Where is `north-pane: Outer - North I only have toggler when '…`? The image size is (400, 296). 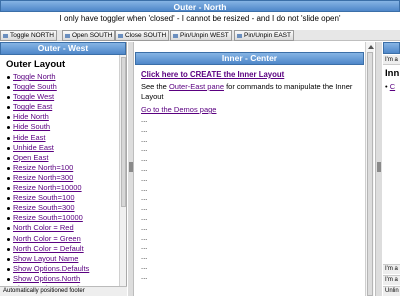 north-pane: Outer - North I only have toggler when '… is located at coordinates (200, 14).